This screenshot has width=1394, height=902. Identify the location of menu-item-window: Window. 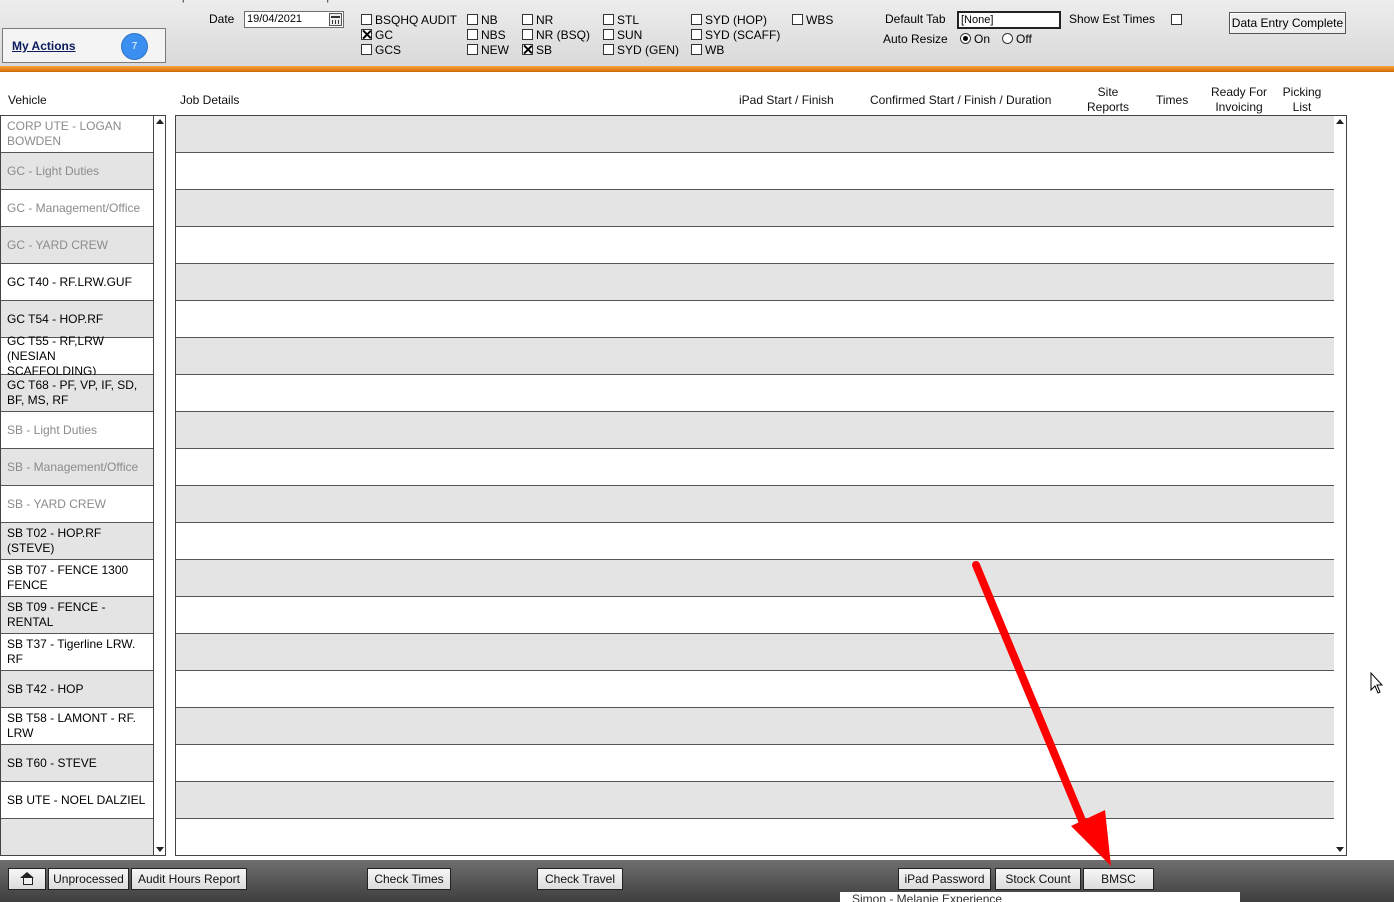
(272, 1).